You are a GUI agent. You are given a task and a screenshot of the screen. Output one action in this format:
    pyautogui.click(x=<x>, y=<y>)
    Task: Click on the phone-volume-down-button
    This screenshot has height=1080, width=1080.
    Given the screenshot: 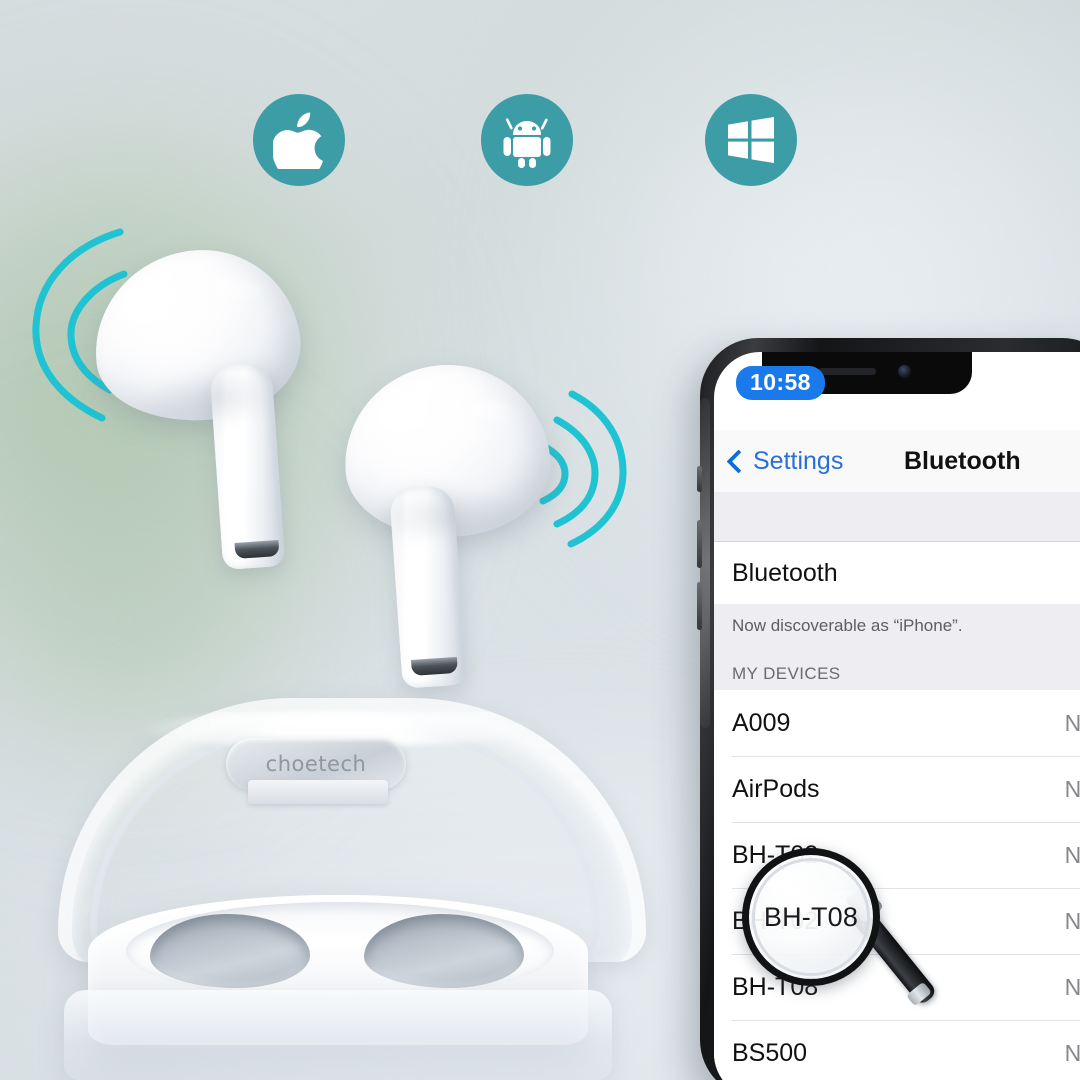 What is the action you would take?
    pyautogui.click(x=699, y=606)
    